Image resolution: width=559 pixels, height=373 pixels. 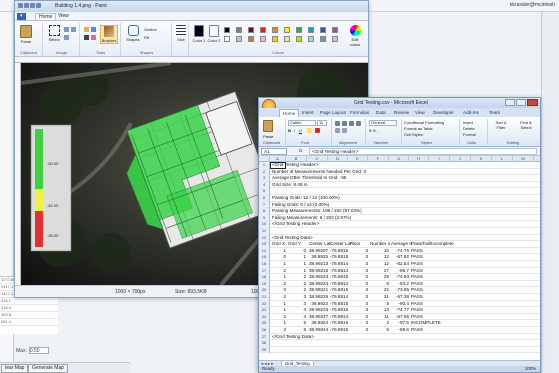 What do you see at coordinates (318, 290) in the screenshot?
I see `data-cell: 38.99221` at bounding box center [318, 290].